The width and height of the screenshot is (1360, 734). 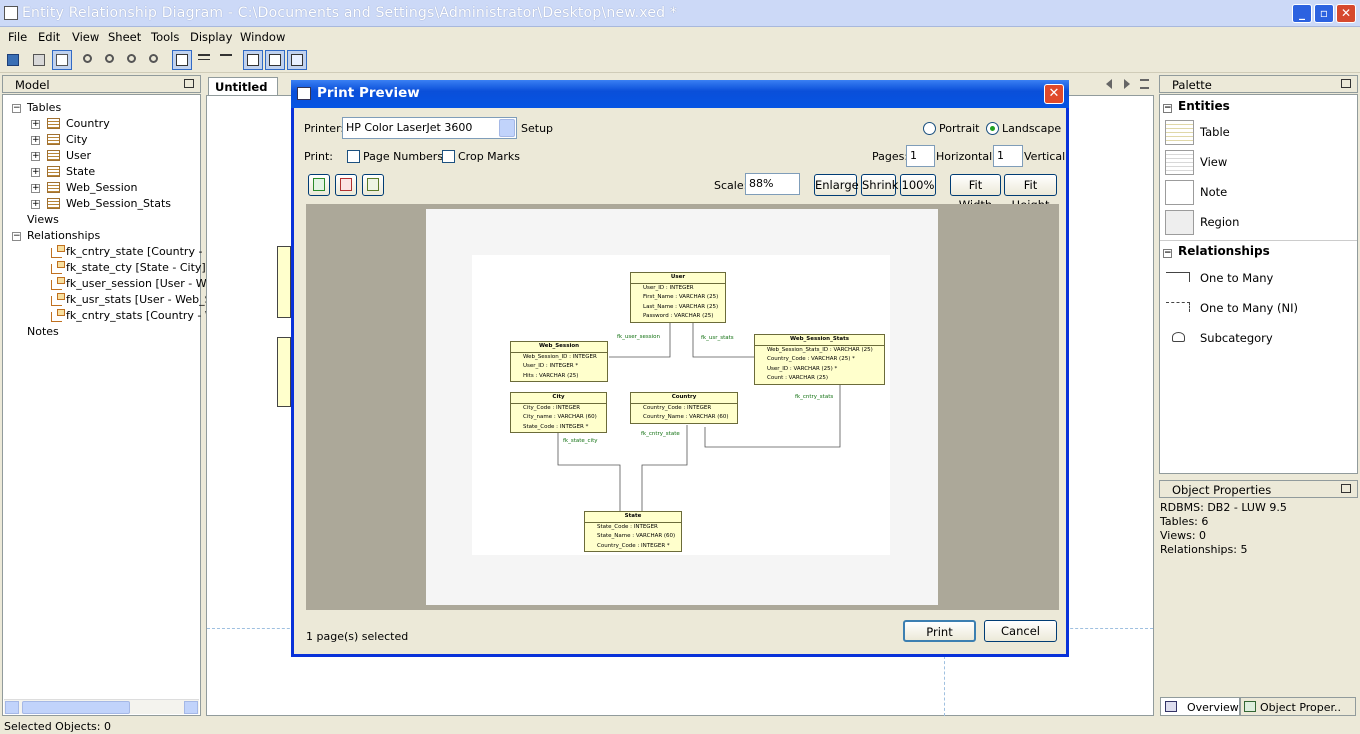 What do you see at coordinates (155, 60) in the screenshot?
I see `zoom-fit-button` at bounding box center [155, 60].